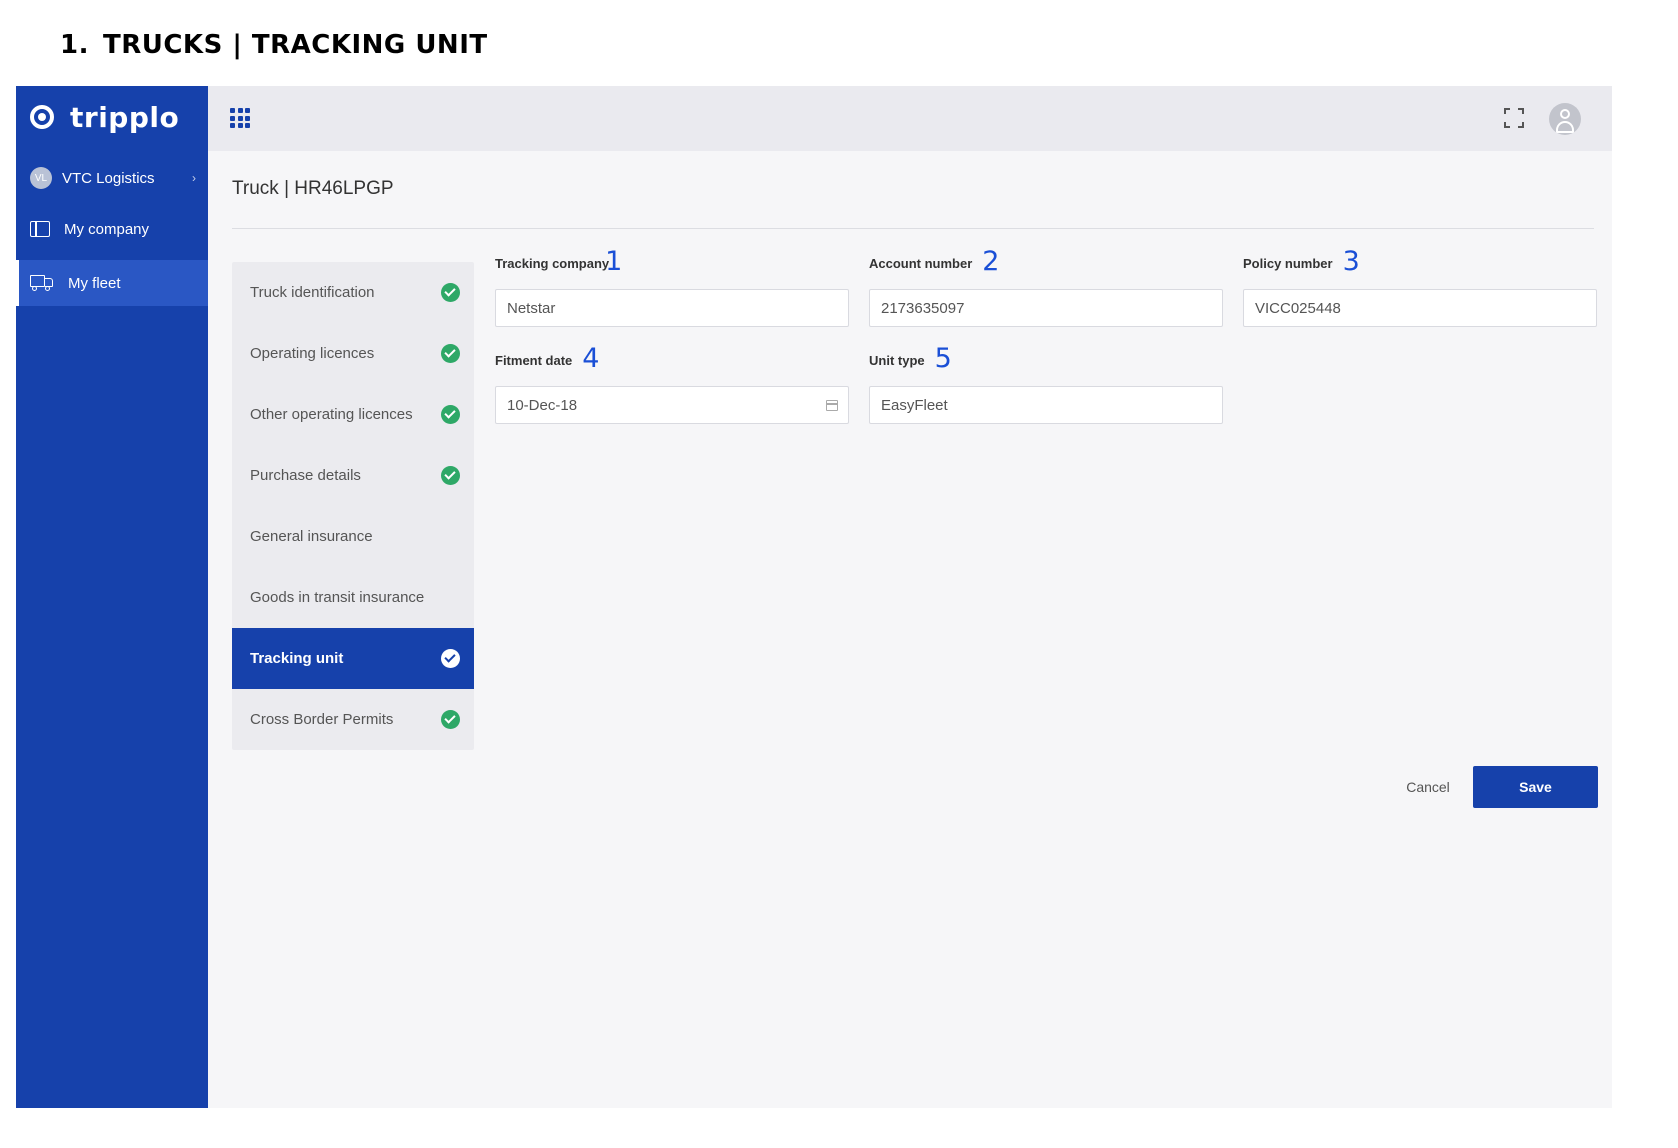  What do you see at coordinates (542, 405) in the screenshot?
I see `field-value: 10-Dec-18` at bounding box center [542, 405].